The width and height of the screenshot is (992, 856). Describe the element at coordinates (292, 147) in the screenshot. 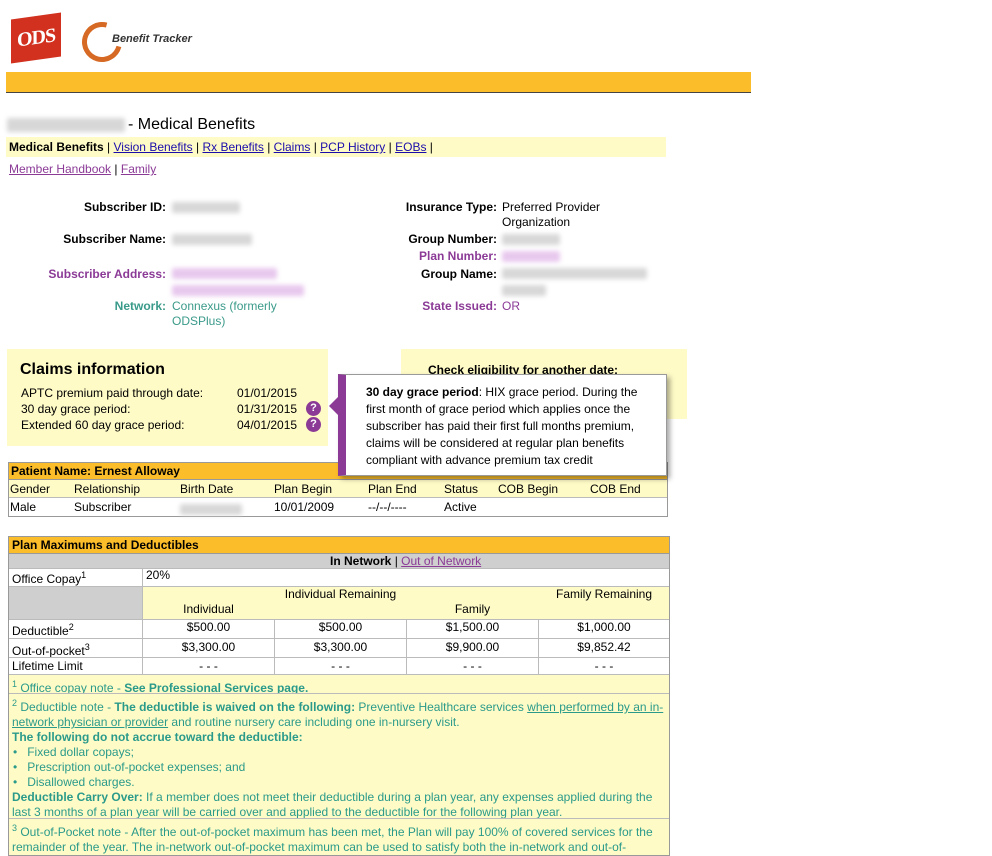

I see `nav-claims: Claims` at that location.